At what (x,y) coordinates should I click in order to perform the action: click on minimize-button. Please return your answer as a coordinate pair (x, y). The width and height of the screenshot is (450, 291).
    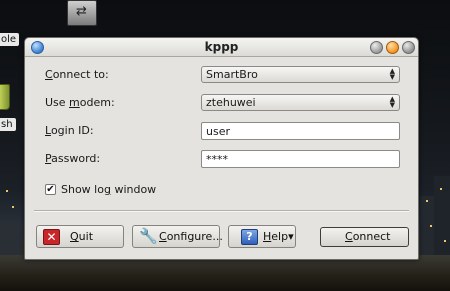
    Looking at the image, I should click on (376, 47).